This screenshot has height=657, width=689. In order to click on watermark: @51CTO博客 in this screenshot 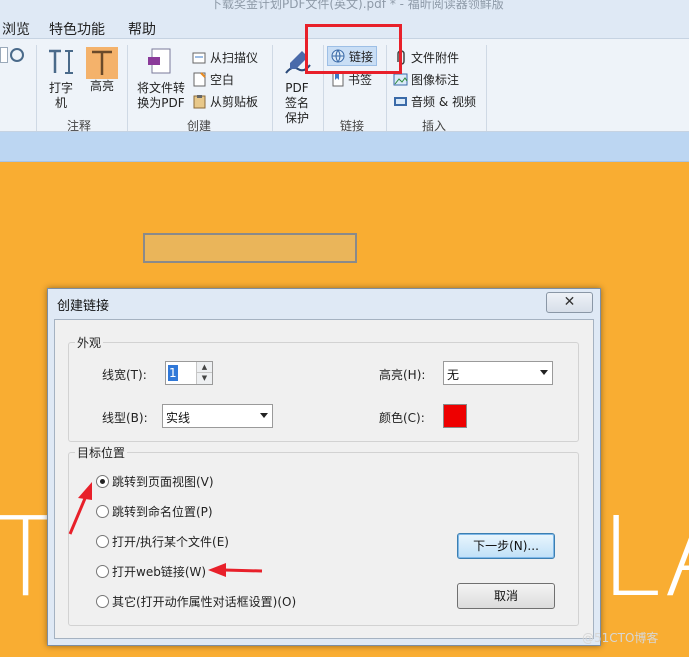, I will do `click(620, 638)`.